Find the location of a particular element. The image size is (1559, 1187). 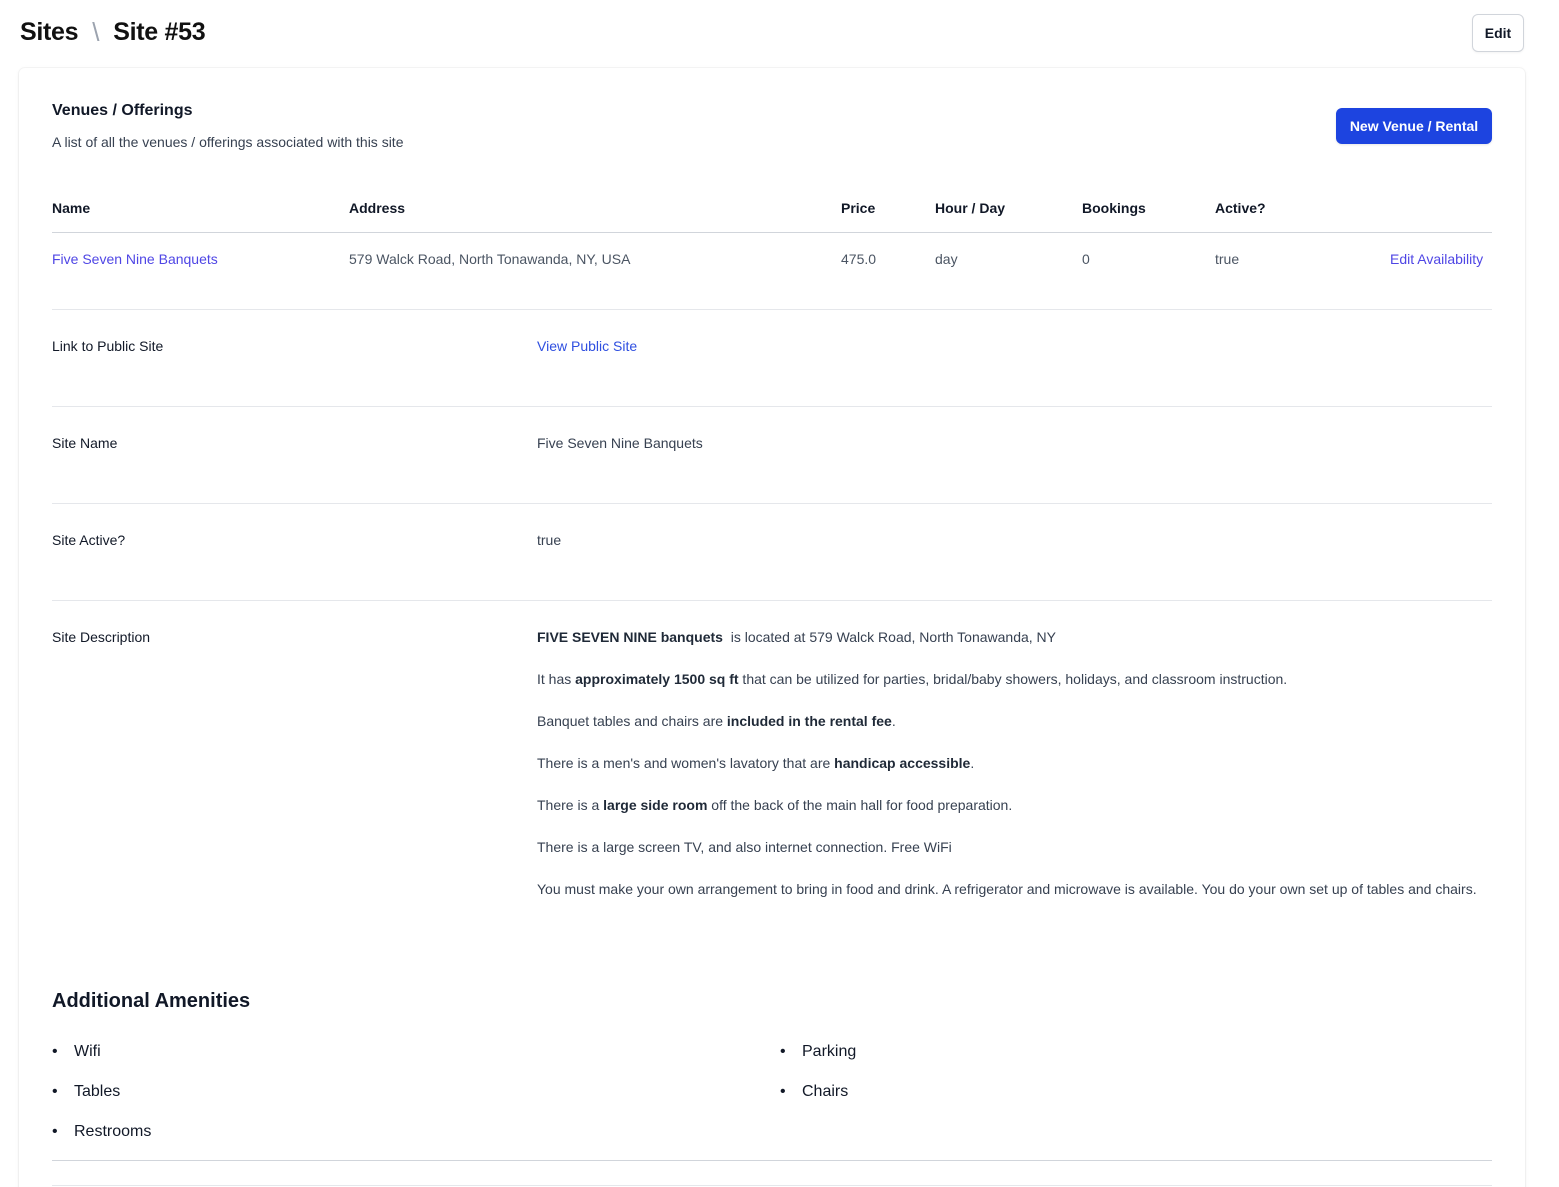

breadcrumb-sites-link: Sites is located at coordinates (49, 32).